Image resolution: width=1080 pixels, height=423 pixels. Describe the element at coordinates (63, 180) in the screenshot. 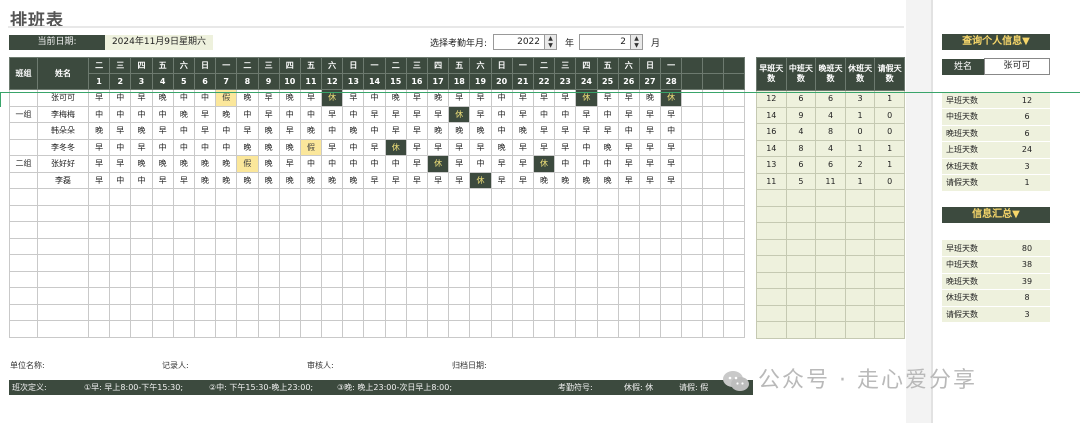

I see `name-cell: 李磊` at that location.